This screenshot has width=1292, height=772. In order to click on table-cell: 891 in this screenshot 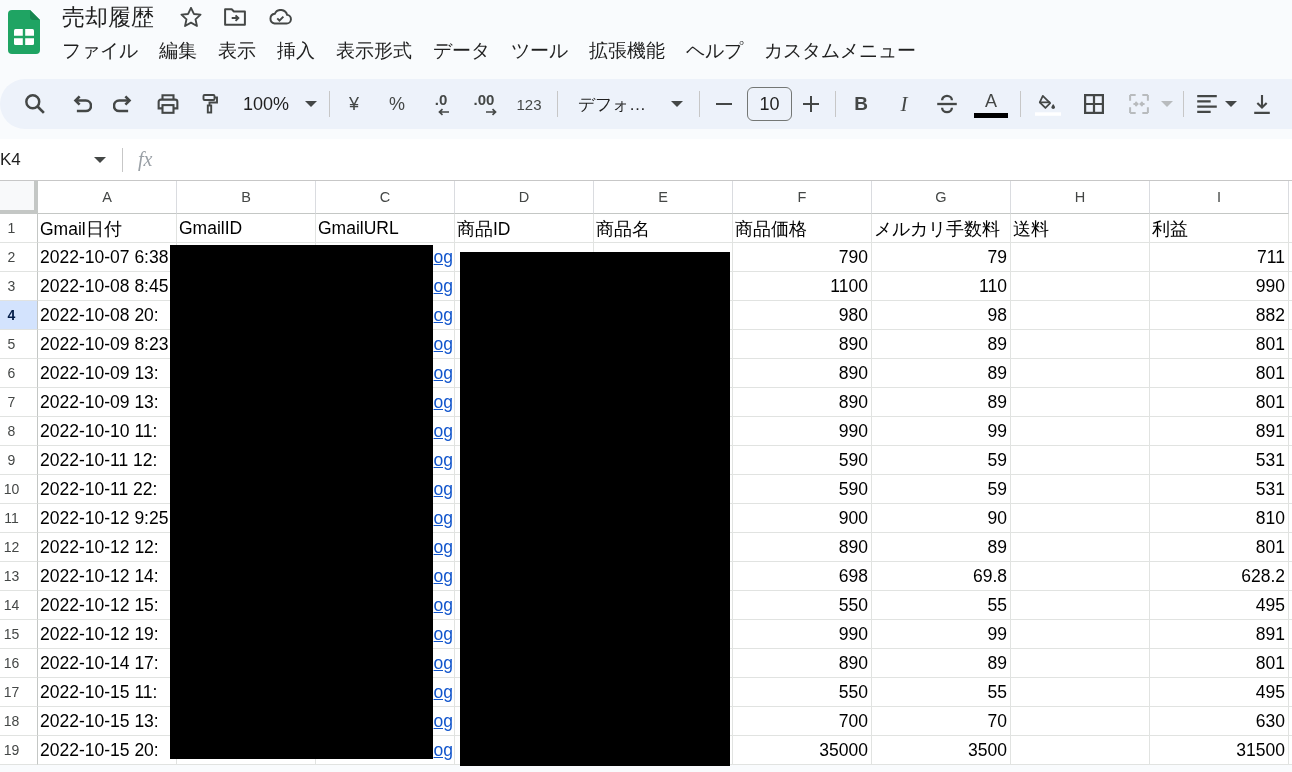, I will do `click(1270, 431)`.